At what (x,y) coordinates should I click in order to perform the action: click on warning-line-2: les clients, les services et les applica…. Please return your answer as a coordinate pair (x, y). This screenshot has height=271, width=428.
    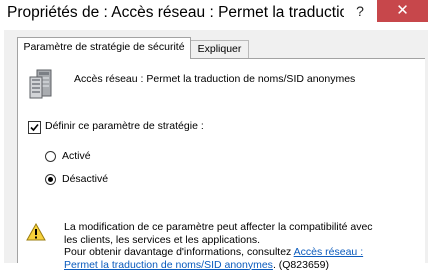
    Looking at the image, I should click on (162, 239).